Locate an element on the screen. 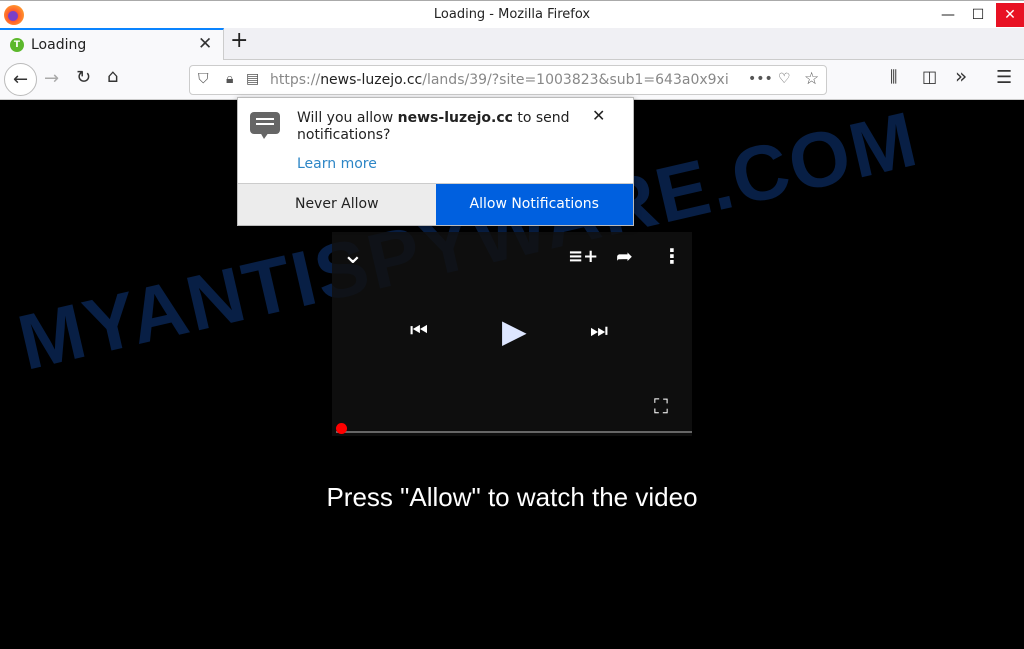 This screenshot has width=1024, height=649. tab-loading: T Loading ✕ is located at coordinates (112, 44).